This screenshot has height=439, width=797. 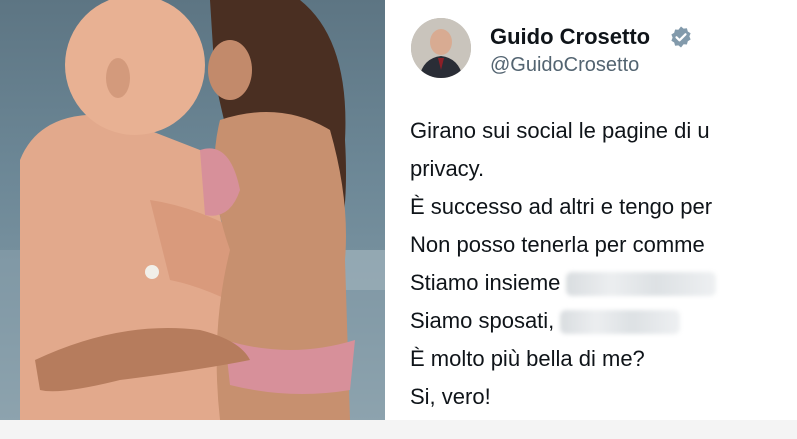 I want to click on verified-badge-icon, so click(x=681, y=37).